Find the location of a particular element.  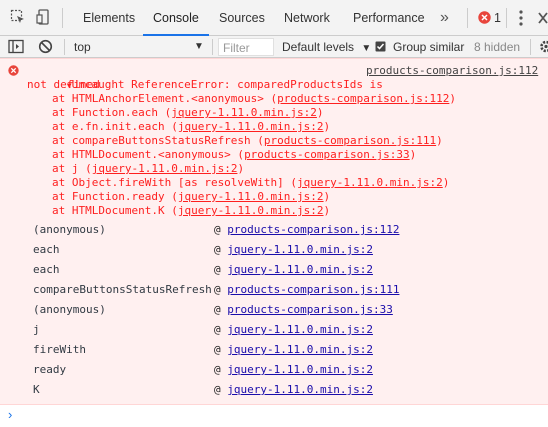

log-levels-select: Default levels ▼ is located at coordinates (326, 47).